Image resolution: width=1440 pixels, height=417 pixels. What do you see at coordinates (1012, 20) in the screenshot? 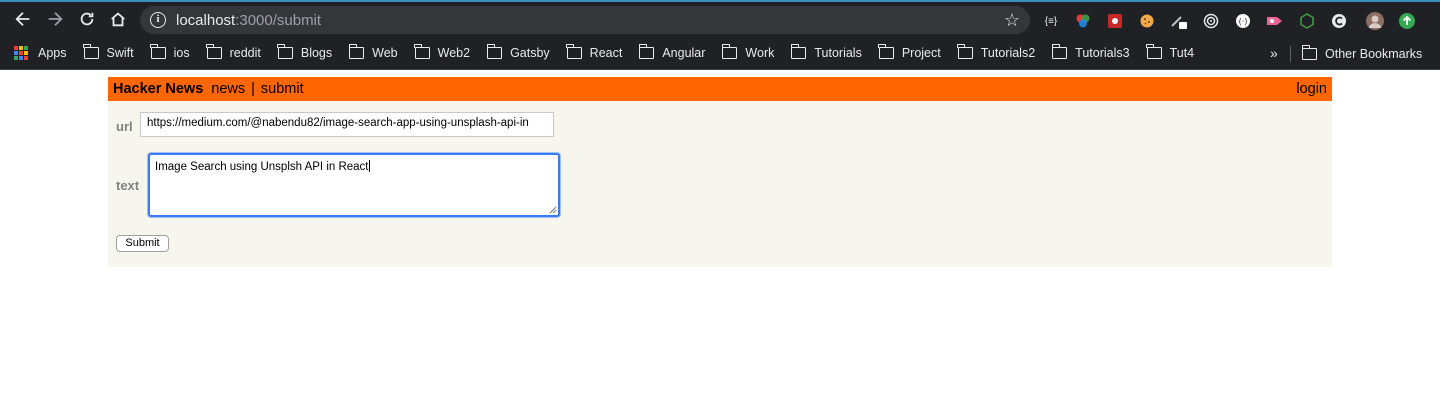
I see `bookmark-star-icon: ☆` at bounding box center [1012, 20].